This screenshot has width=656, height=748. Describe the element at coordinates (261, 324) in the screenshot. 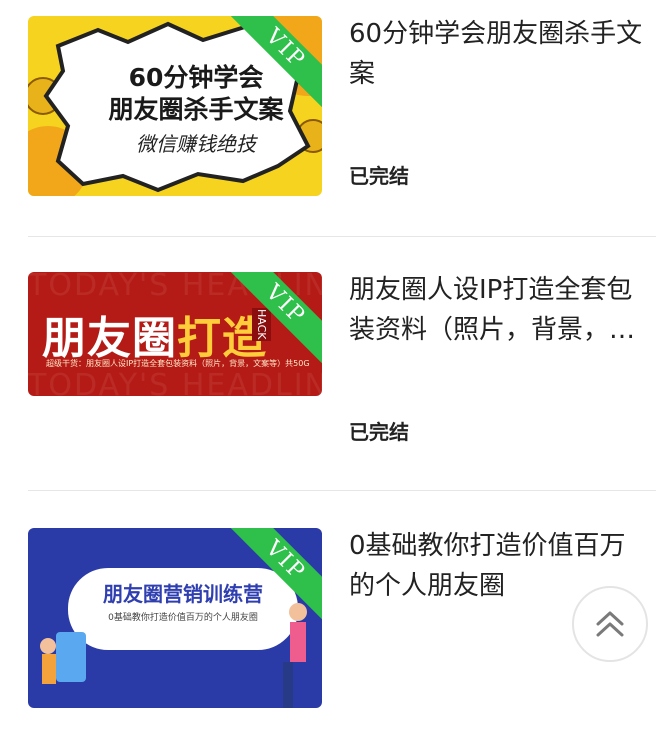

I see `thumbnail-hack-tag: HACK` at that location.